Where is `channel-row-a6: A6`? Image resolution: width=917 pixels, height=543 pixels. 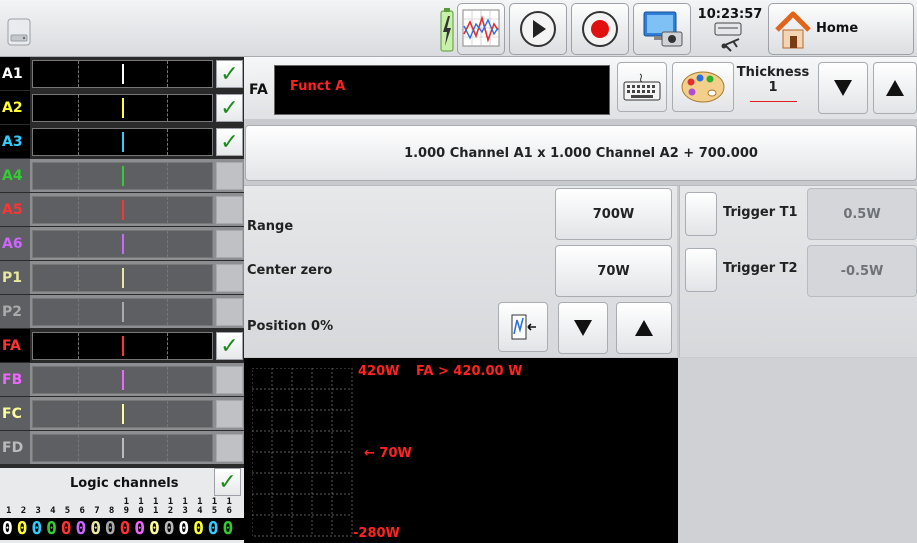 channel-row-a6: A6 is located at coordinates (122, 243).